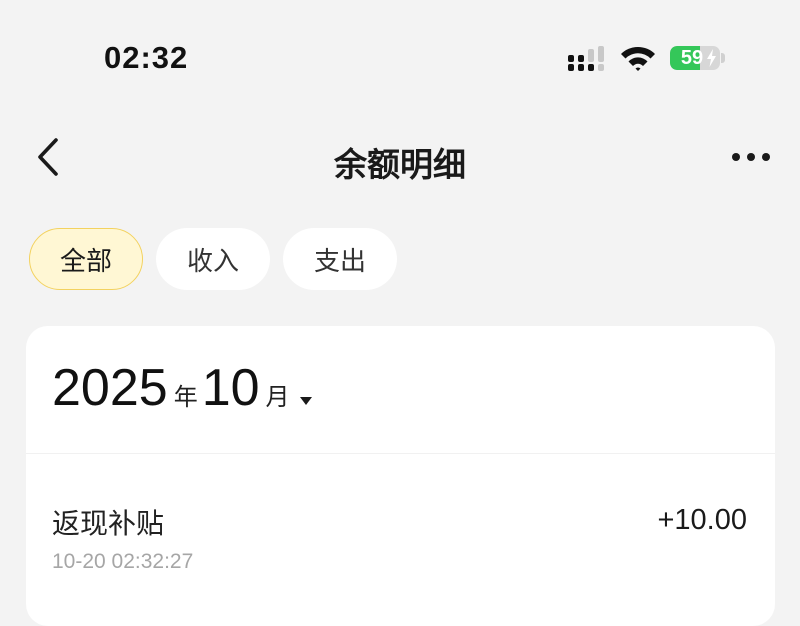 The height and width of the screenshot is (626, 800). I want to click on page-title: 余额明细, so click(400, 164).